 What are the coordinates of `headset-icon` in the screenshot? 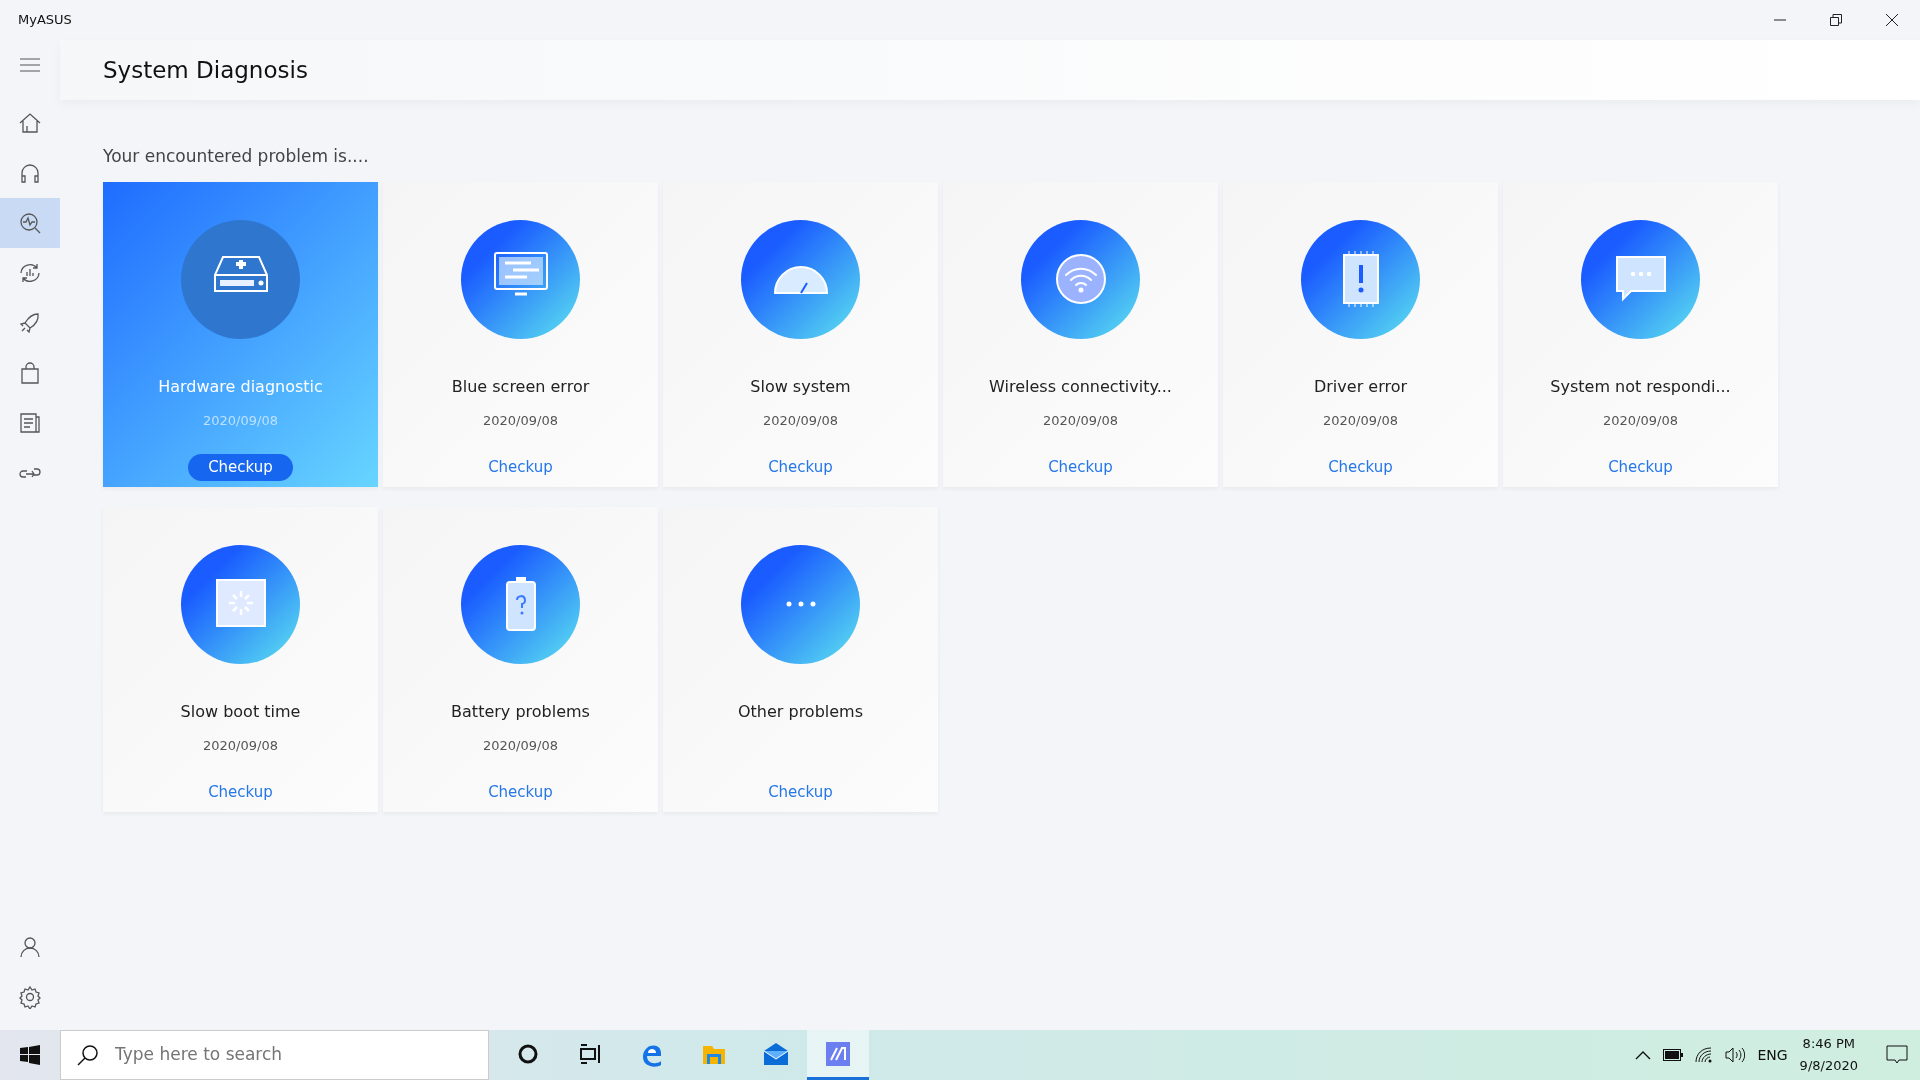 It's located at (30, 173).